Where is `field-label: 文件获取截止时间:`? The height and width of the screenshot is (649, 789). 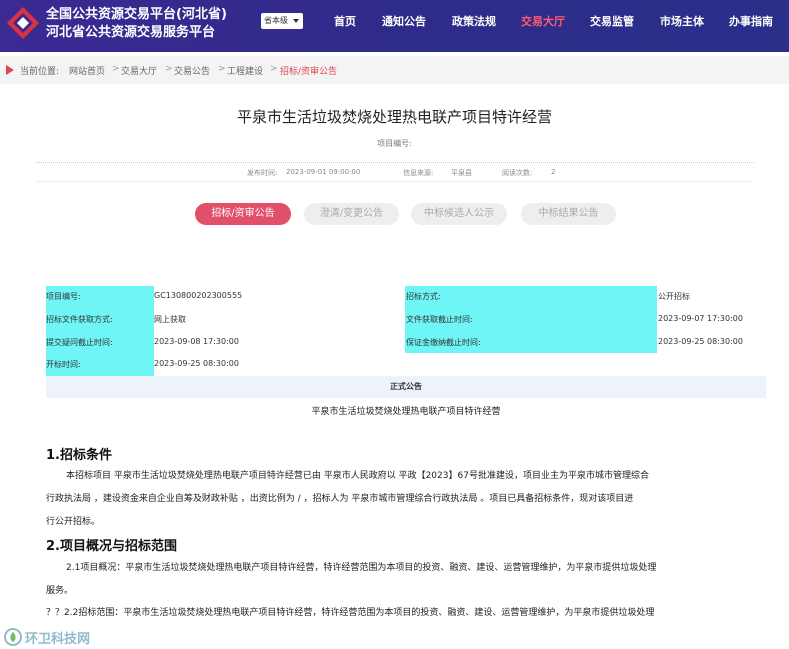 field-label: 文件获取截止时间: is located at coordinates (439, 319).